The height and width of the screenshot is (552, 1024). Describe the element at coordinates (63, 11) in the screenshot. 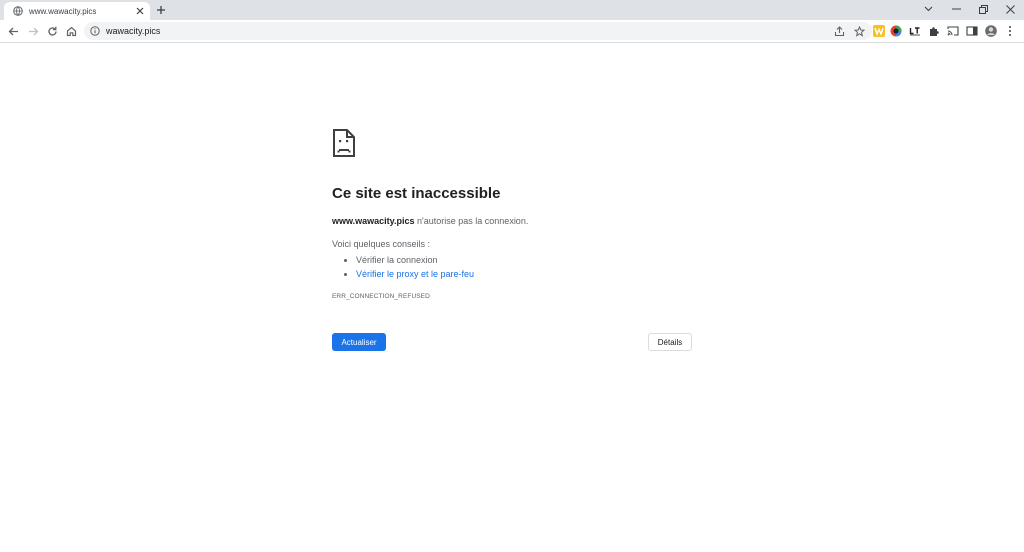

I see `tab-title: www.wawacity.pics` at that location.